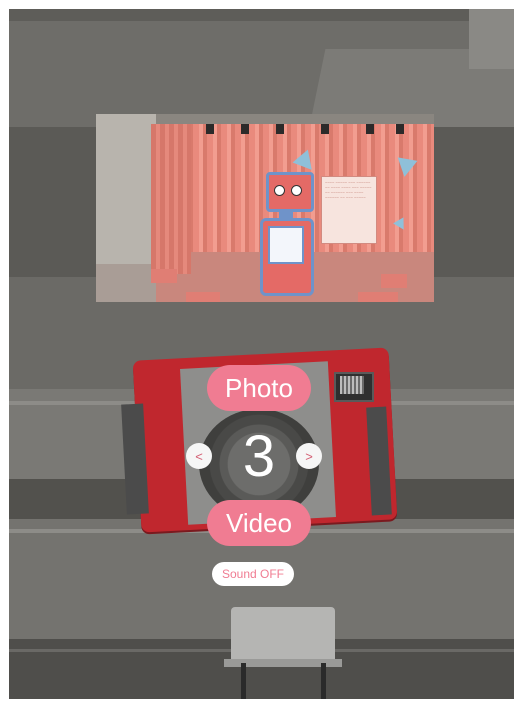  Describe the element at coordinates (309, 456) in the screenshot. I see `increase-timer-button: >` at that location.